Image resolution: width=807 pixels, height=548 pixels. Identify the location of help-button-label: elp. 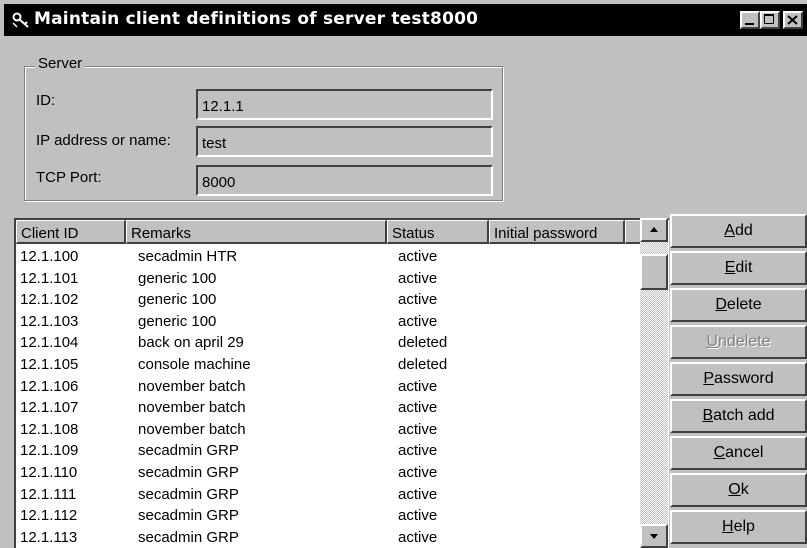
(744, 526).